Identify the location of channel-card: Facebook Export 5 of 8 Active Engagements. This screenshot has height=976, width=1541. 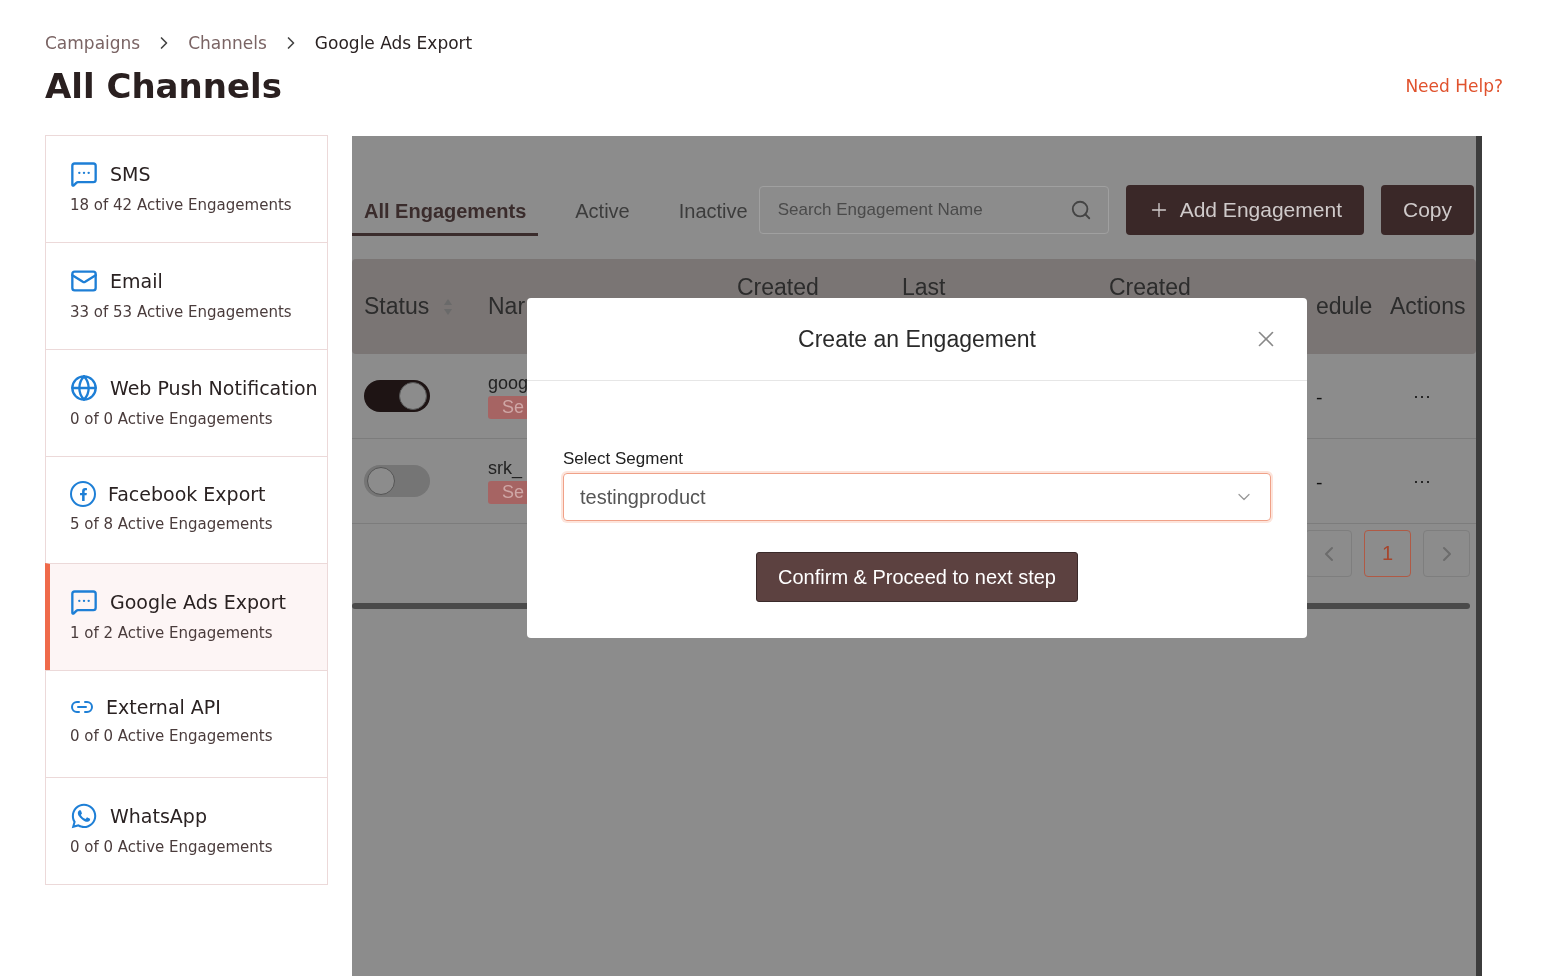
(186, 510).